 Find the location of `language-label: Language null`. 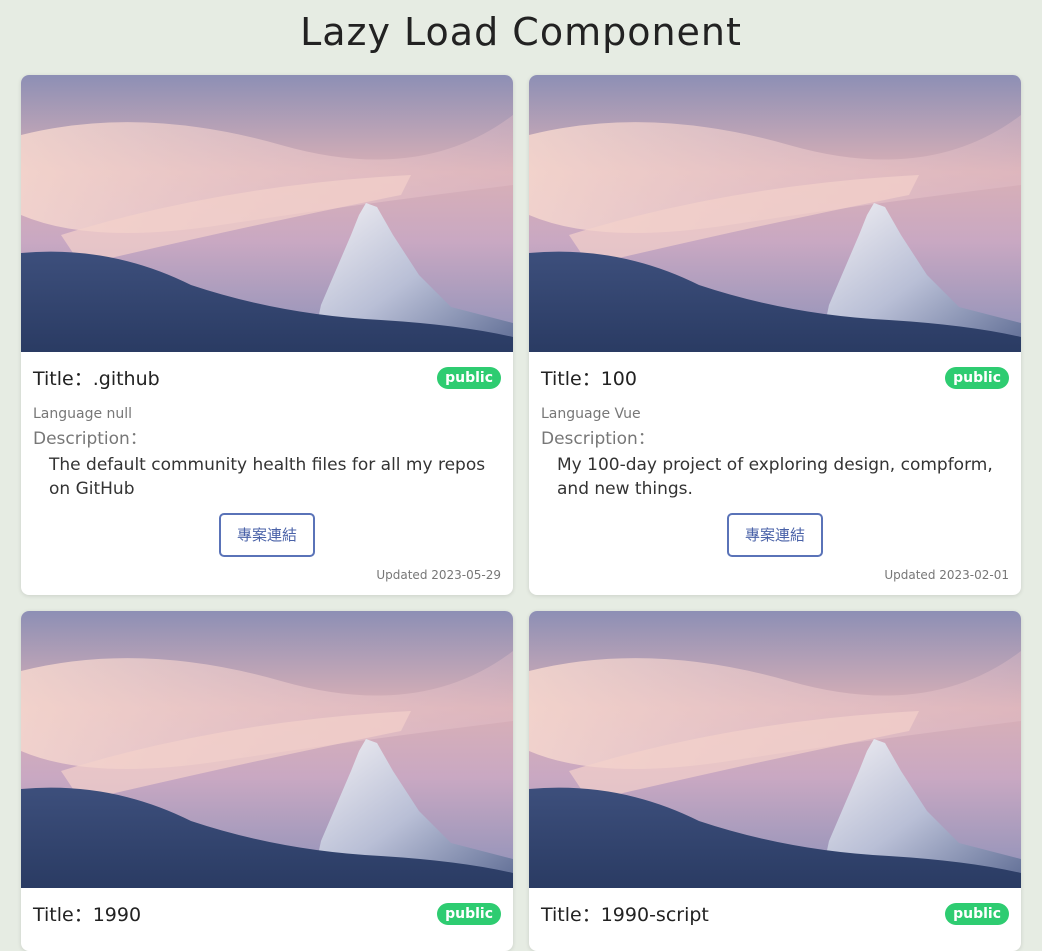

language-label: Language null is located at coordinates (83, 414).